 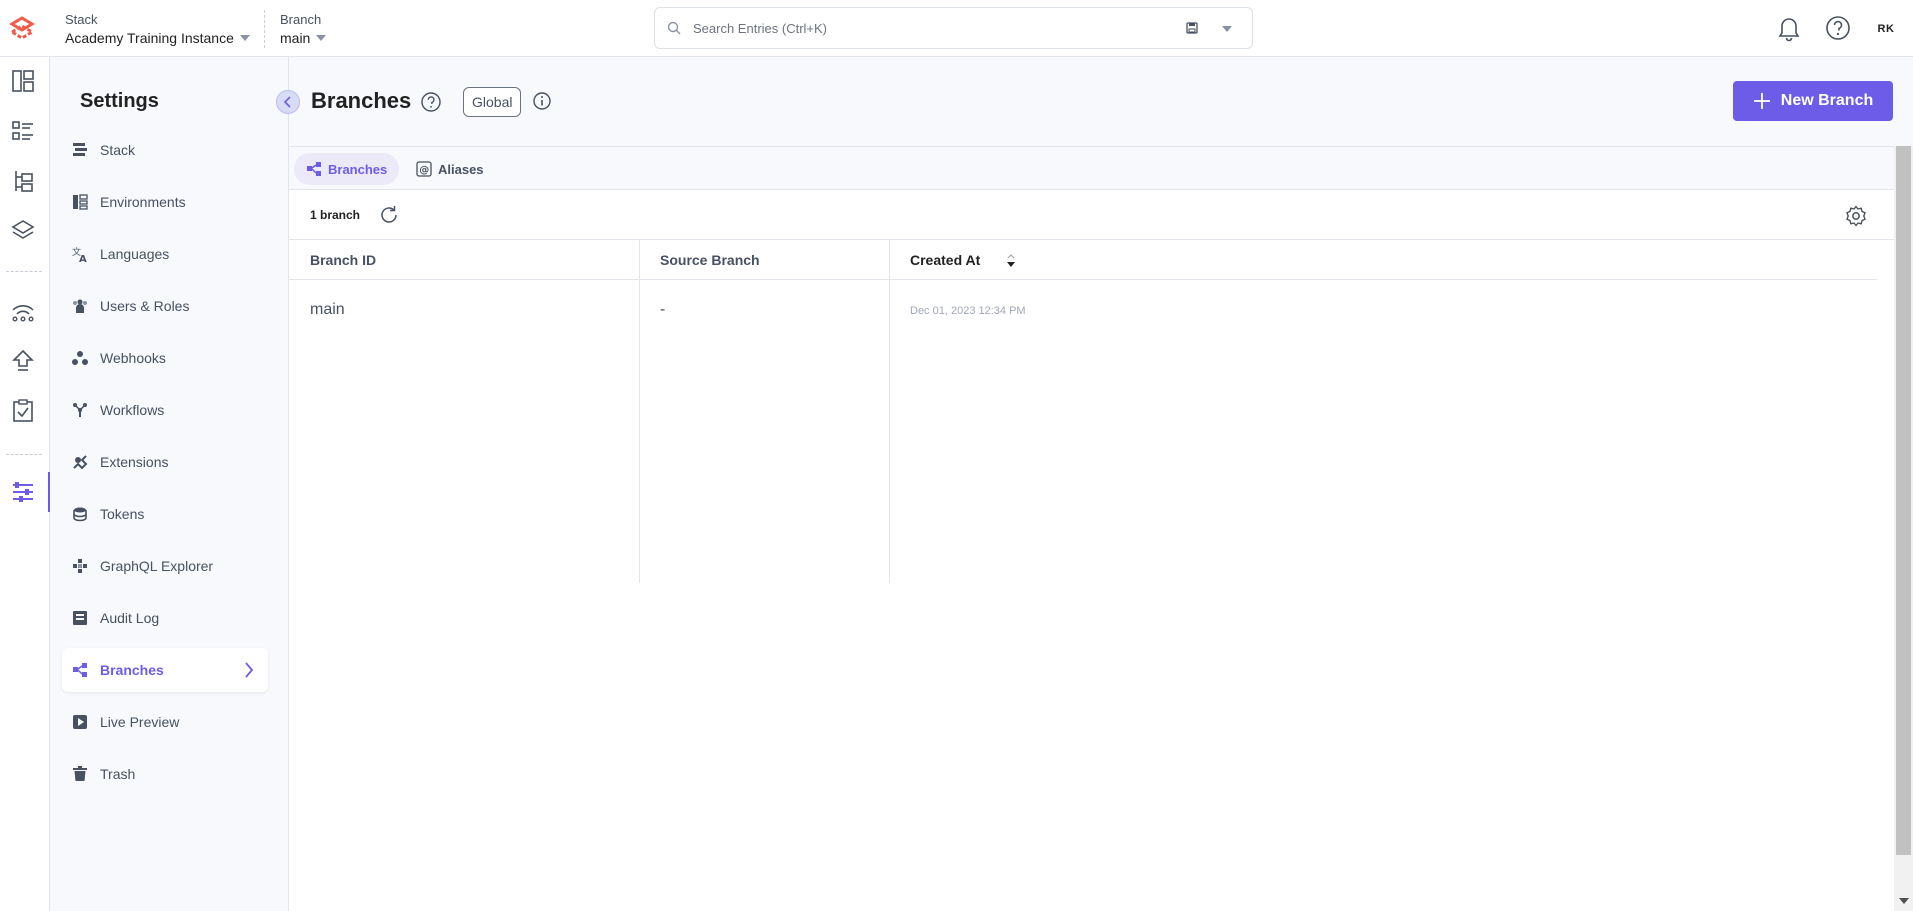 I want to click on trash-icon, so click(x=80, y=773).